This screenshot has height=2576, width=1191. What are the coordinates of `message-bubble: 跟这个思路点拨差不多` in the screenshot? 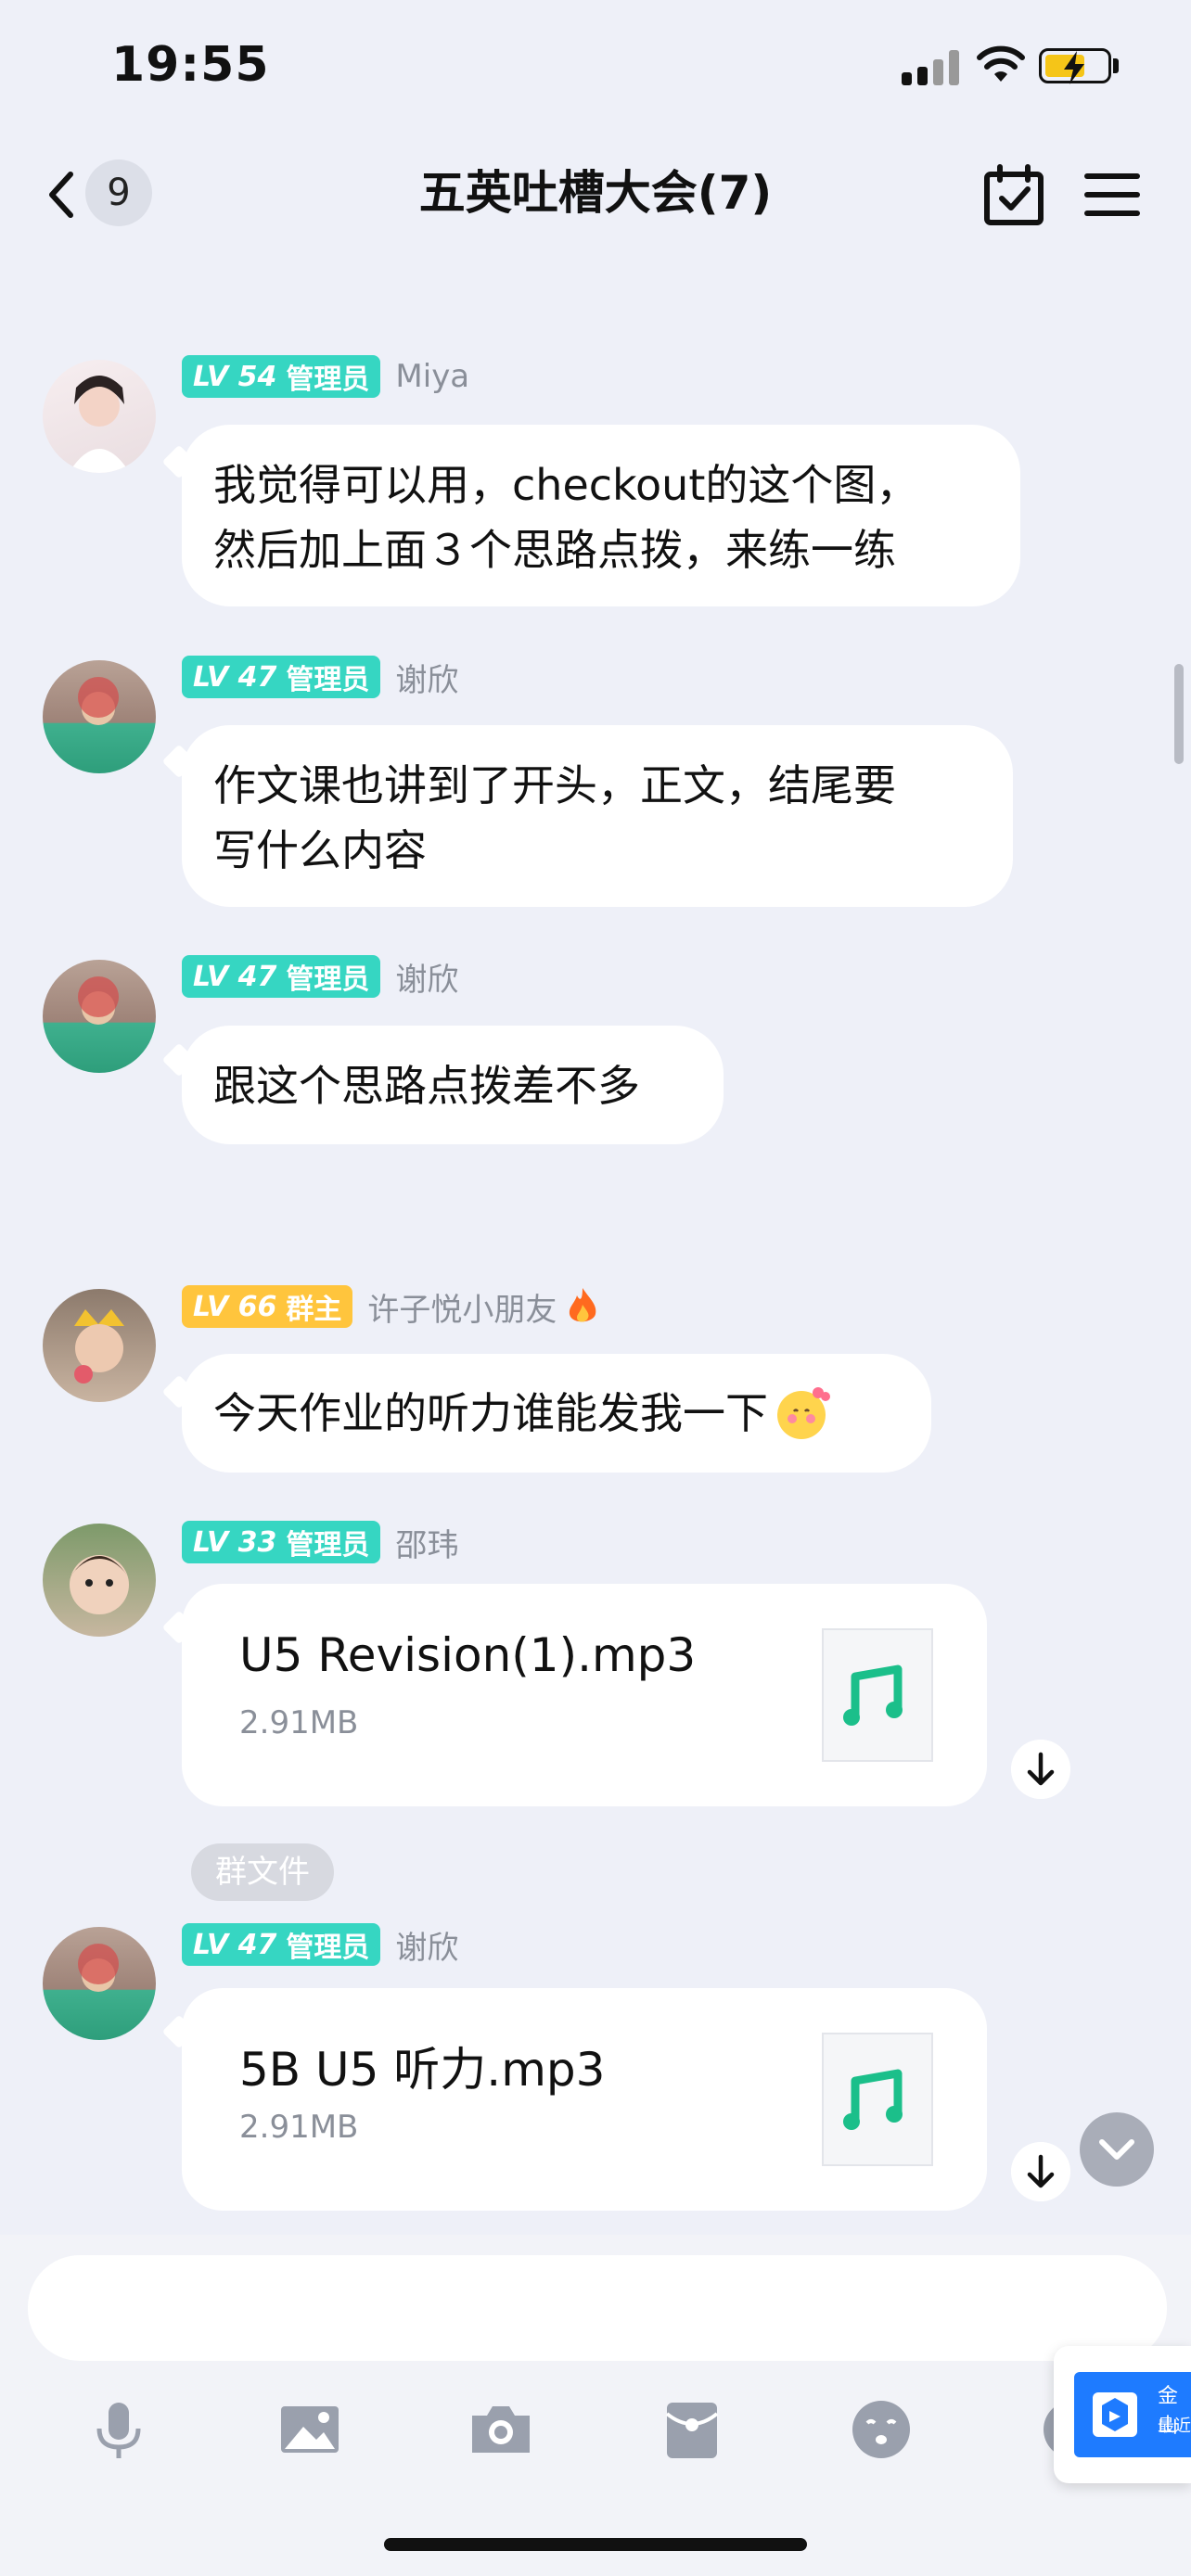 It's located at (453, 1085).